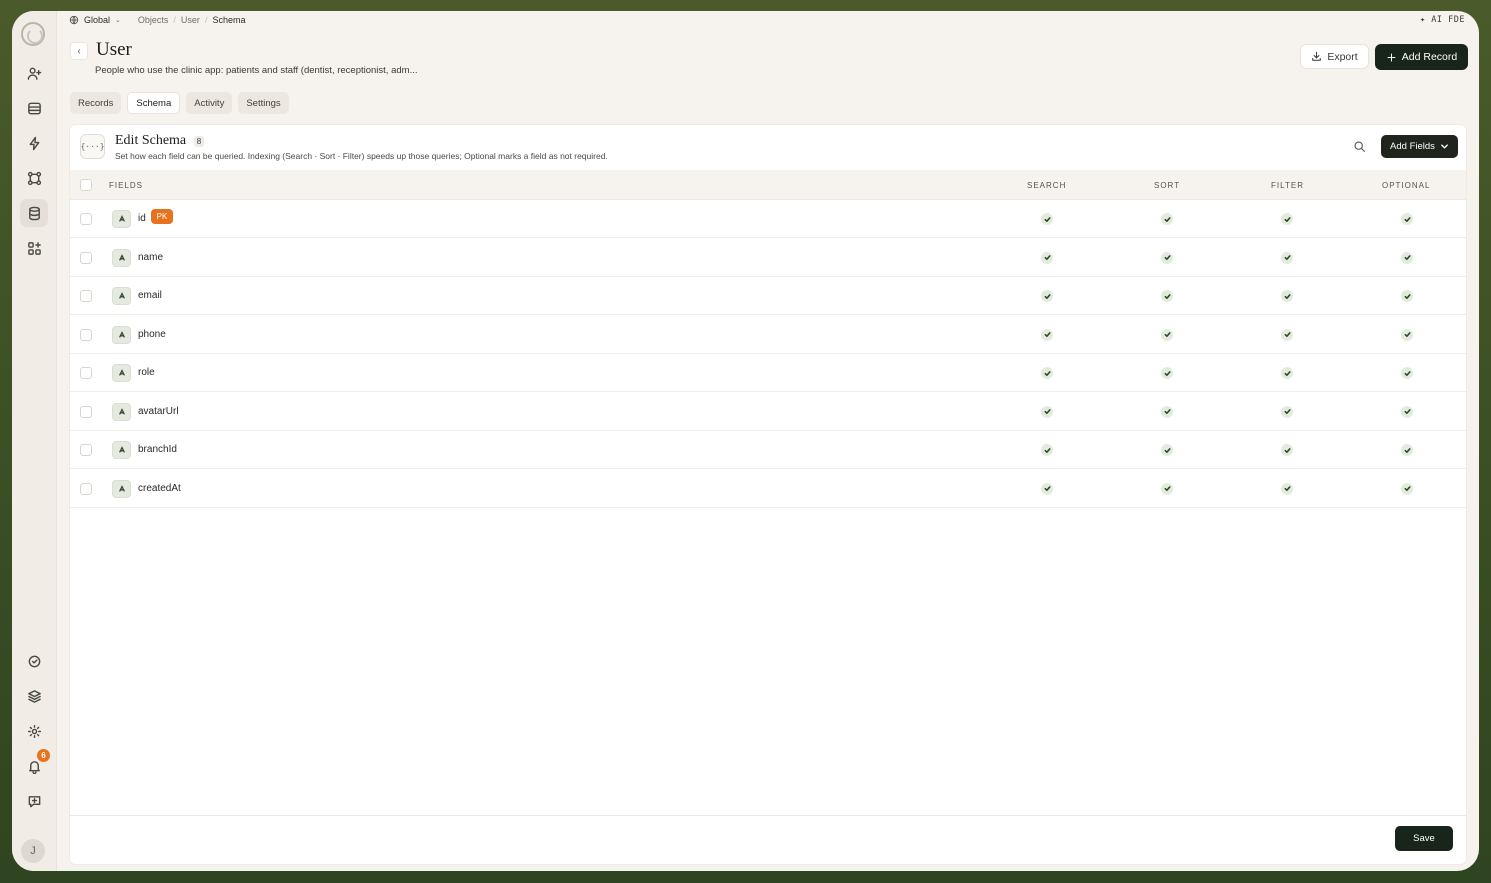 Image resolution: width=1491 pixels, height=883 pixels. Describe the element at coordinates (79, 51) in the screenshot. I see `back-button: ‹` at that location.